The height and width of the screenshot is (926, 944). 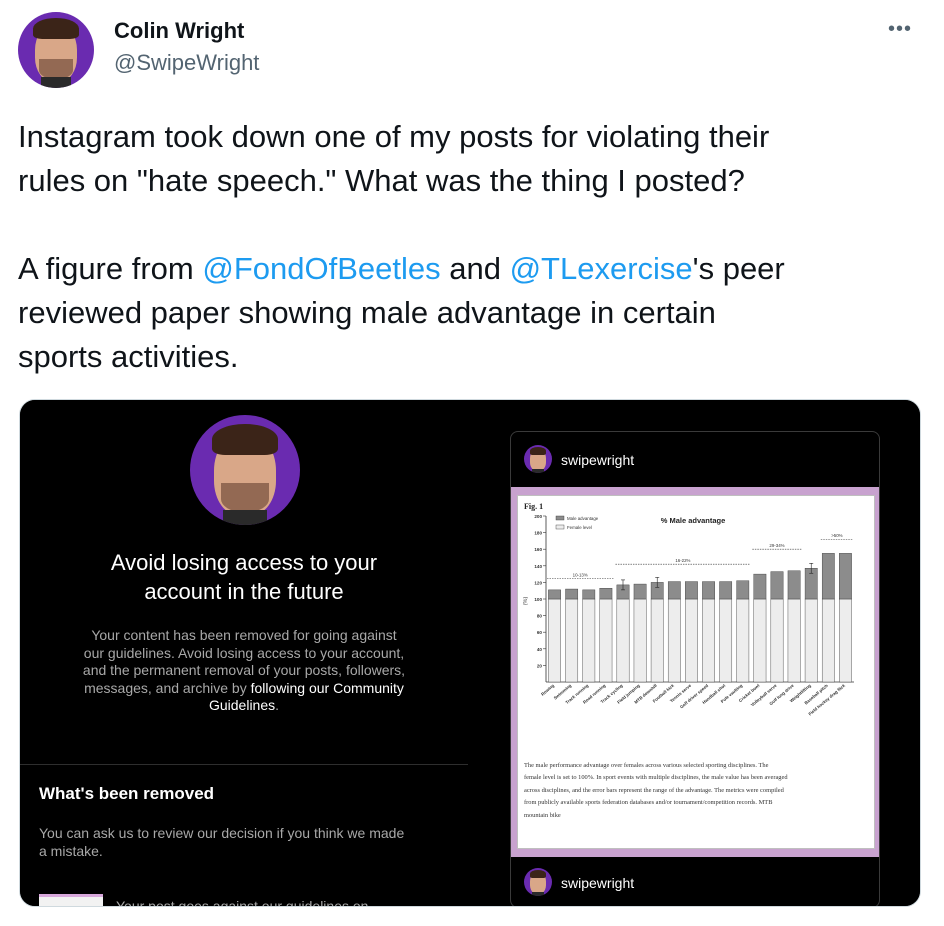 I want to click on tweet-text: A figure from, so click(x=110, y=268).